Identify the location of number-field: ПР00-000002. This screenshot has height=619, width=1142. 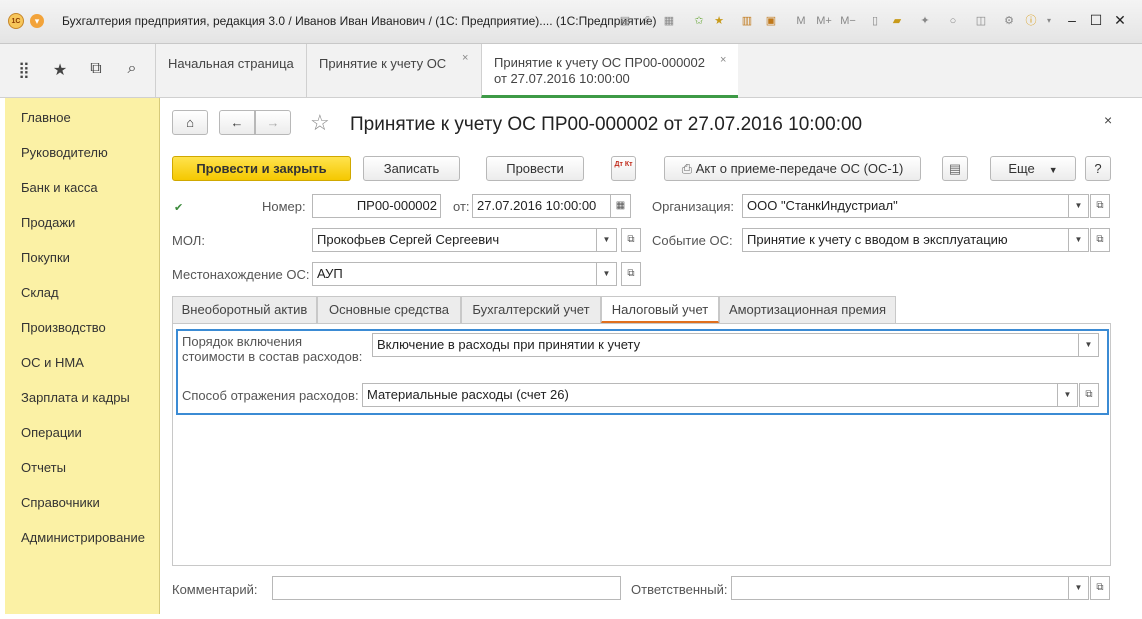
(376, 206).